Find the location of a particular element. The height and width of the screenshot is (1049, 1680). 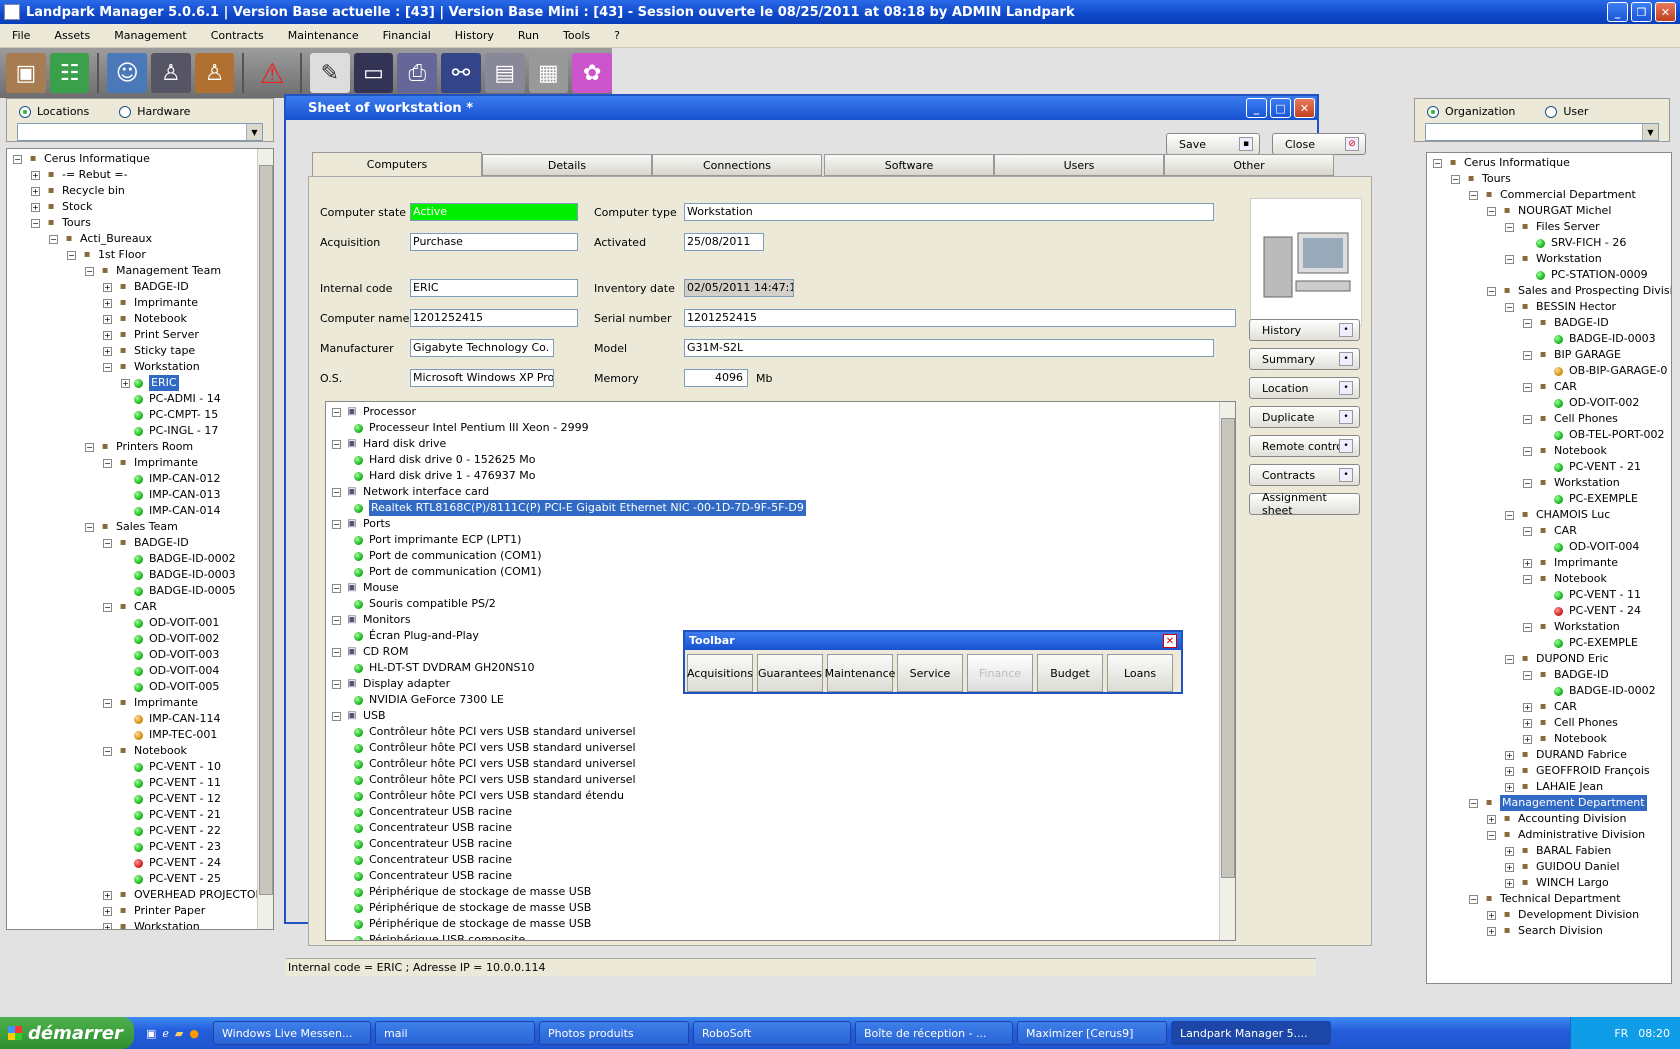

tree-item: − ▪ Acti_Bureaux is located at coordinates (140, 239).